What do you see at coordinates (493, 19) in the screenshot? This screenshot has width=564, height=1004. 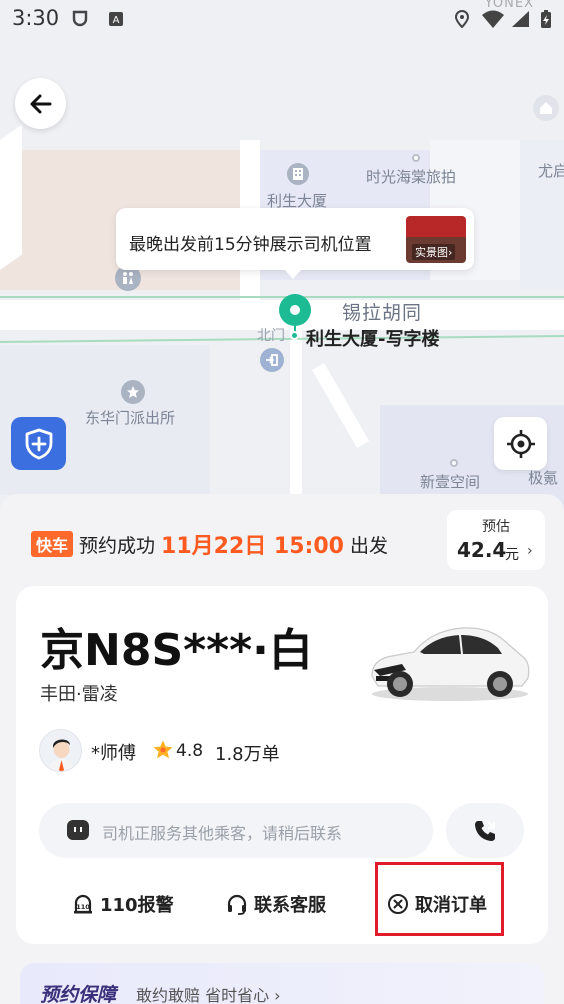 I see `wifi-status-icon` at bounding box center [493, 19].